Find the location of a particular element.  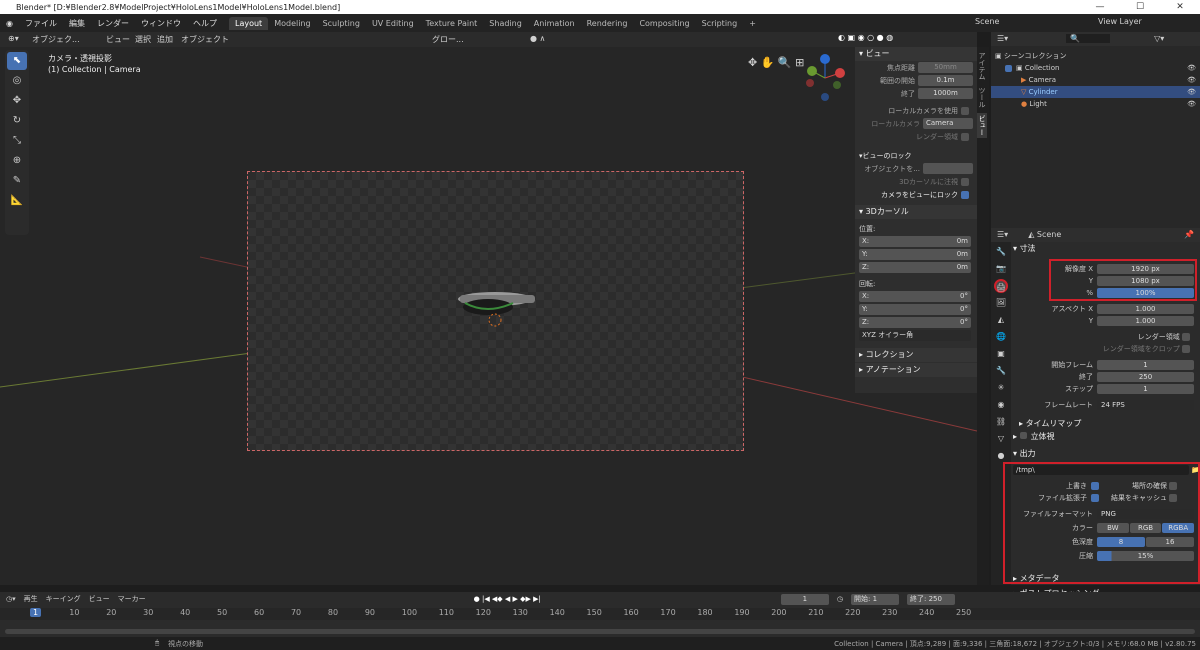

playhead: 1 is located at coordinates (36, 612).